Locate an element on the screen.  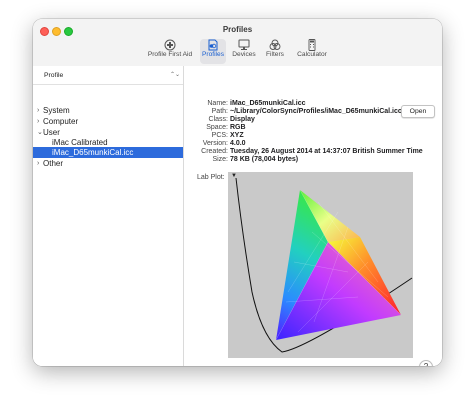
calculator-icon is located at coordinates (312, 45).